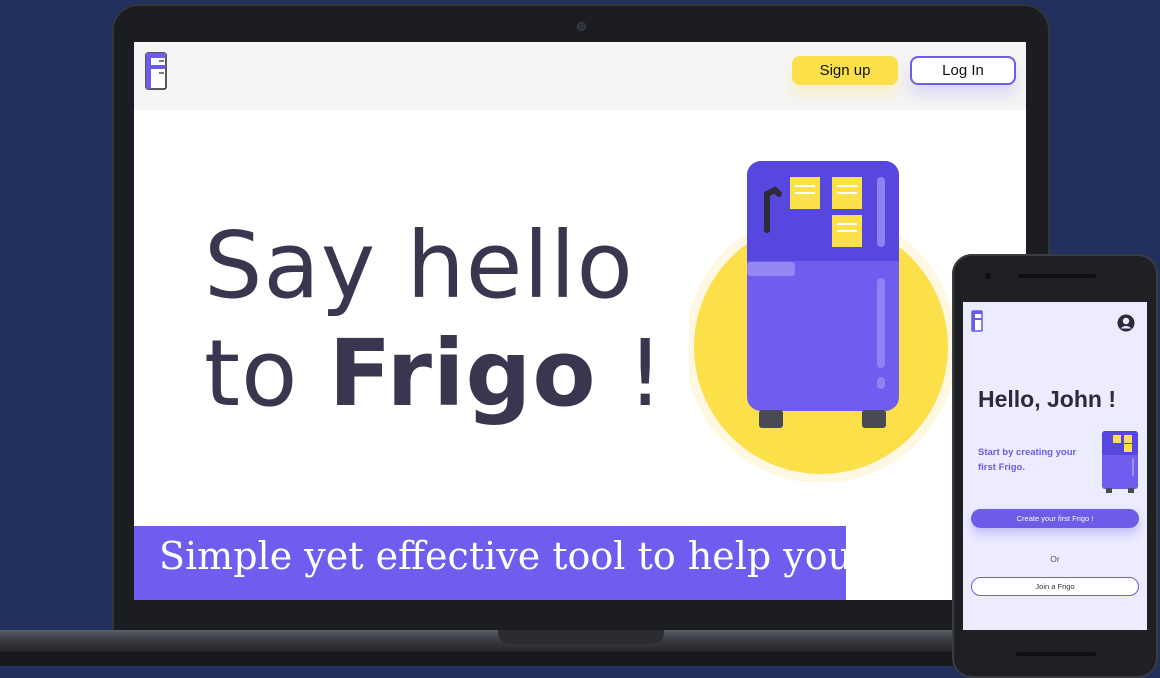  What do you see at coordinates (266, 373) in the screenshot?
I see `hero-title-prefix: to` at bounding box center [266, 373].